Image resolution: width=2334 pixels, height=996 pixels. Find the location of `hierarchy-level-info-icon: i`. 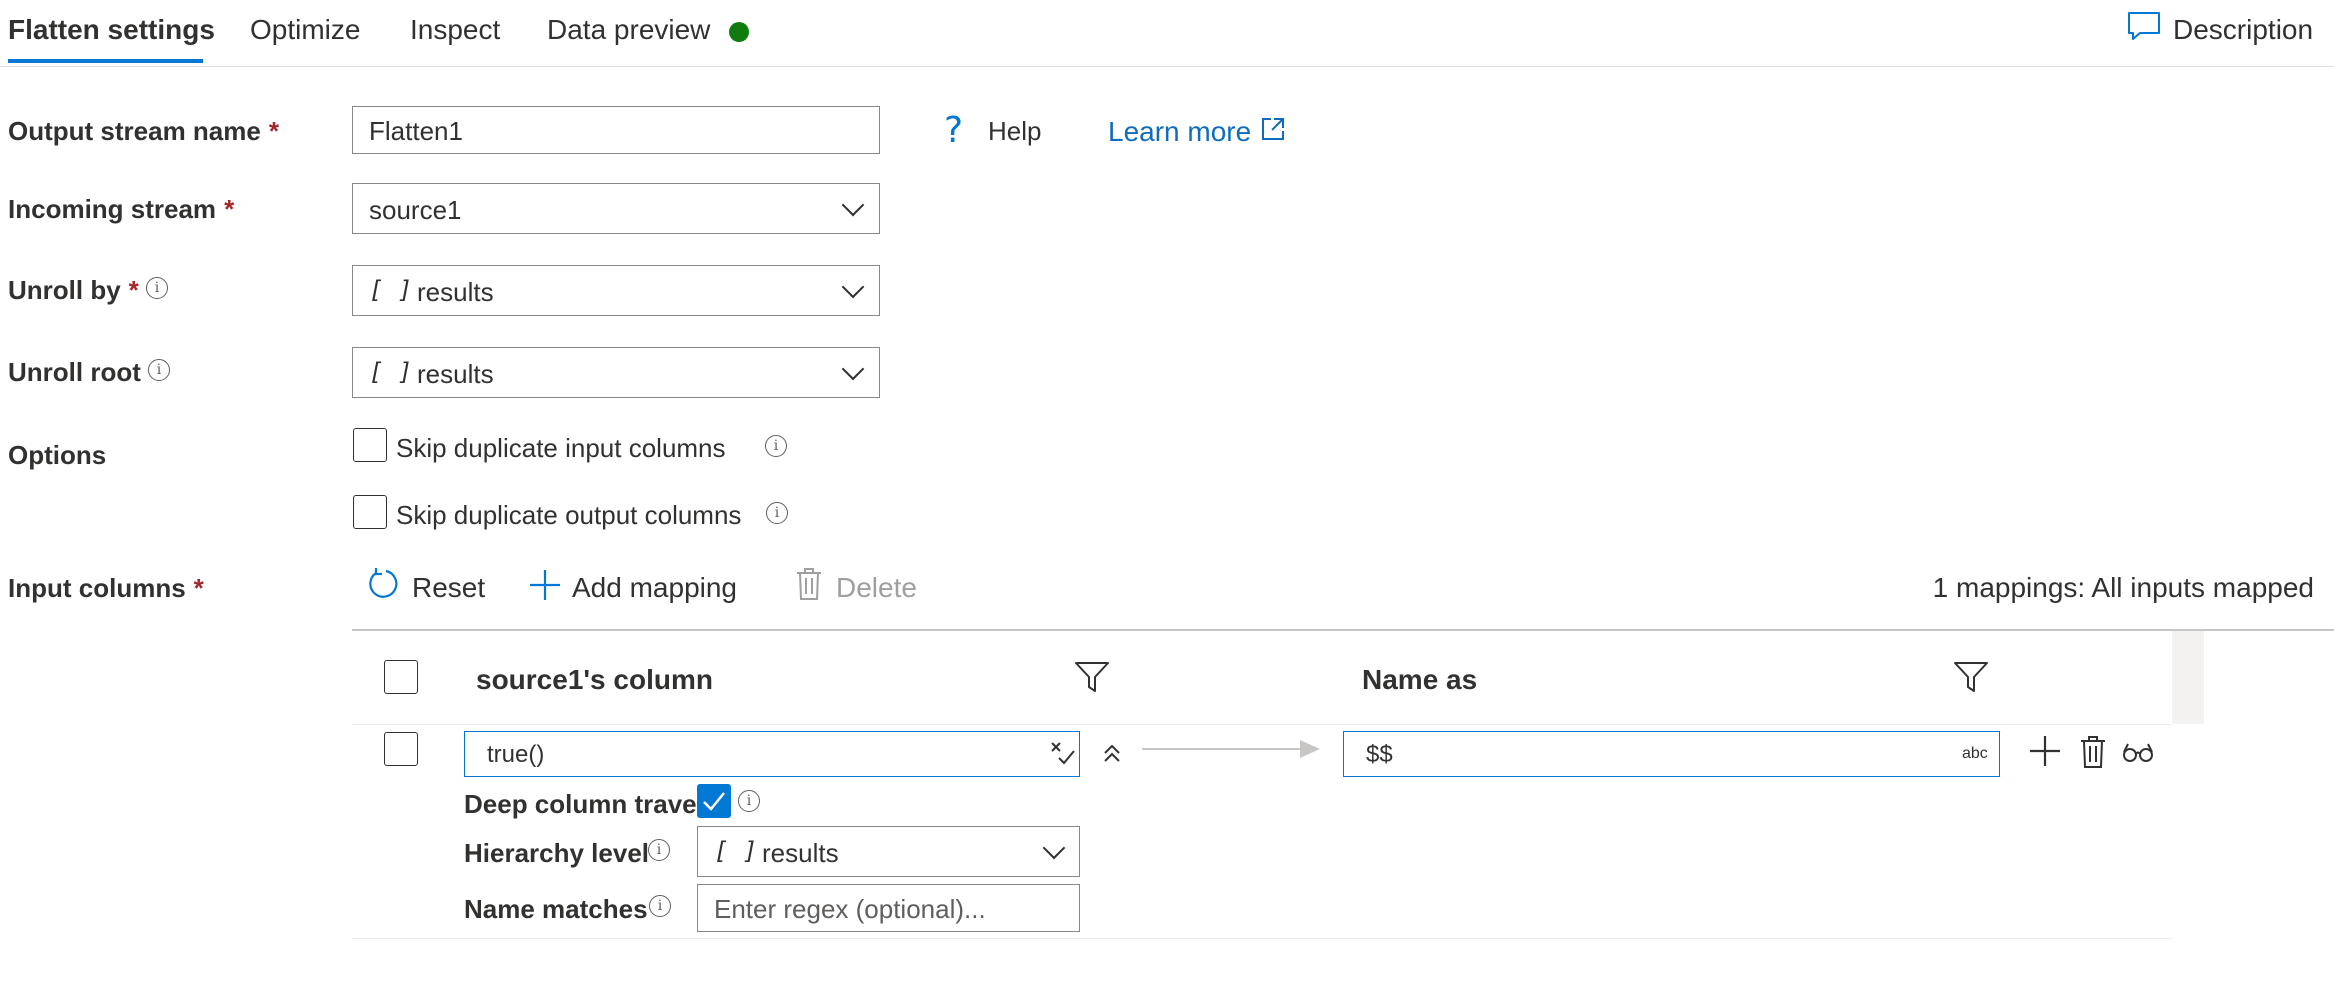

hierarchy-level-info-icon: i is located at coordinates (659, 850).